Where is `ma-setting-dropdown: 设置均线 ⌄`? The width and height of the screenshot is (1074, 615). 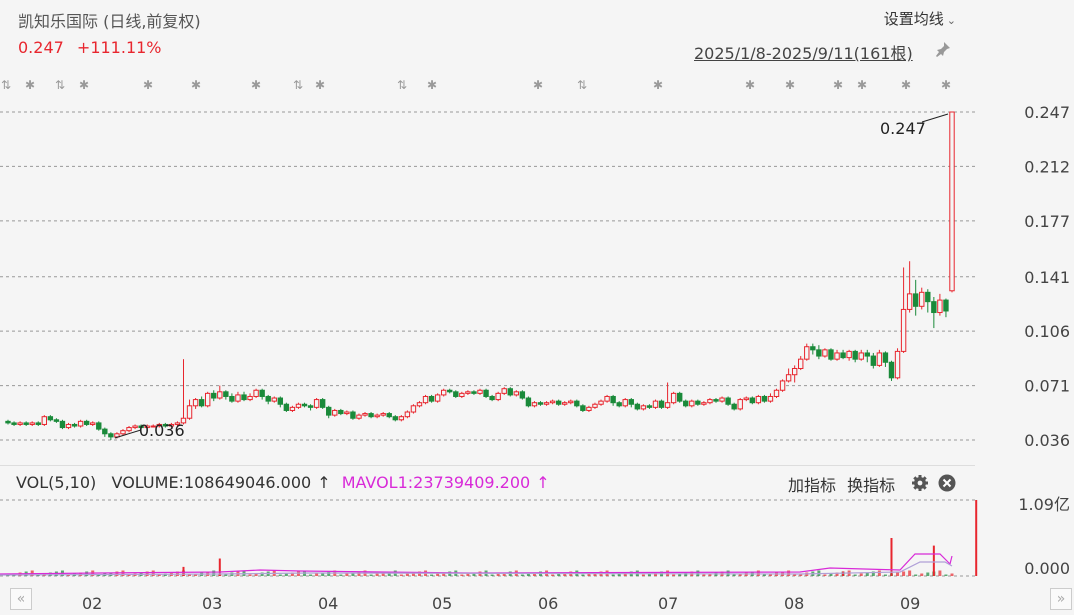 ma-setting-dropdown: 设置均线 ⌄ is located at coordinates (920, 18).